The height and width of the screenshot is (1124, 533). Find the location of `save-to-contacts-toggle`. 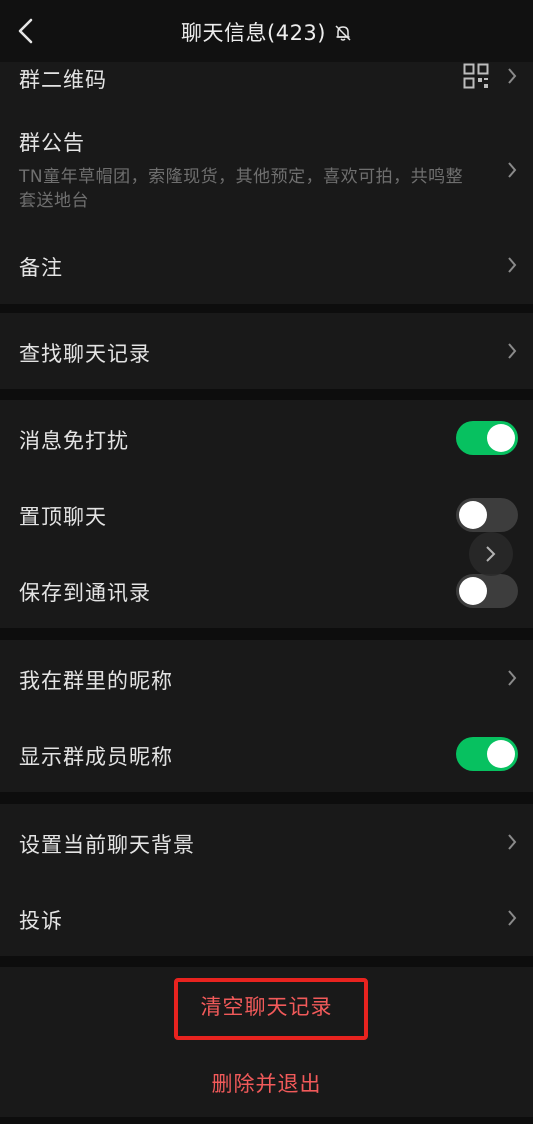

save-to-contacts-toggle is located at coordinates (487, 591).